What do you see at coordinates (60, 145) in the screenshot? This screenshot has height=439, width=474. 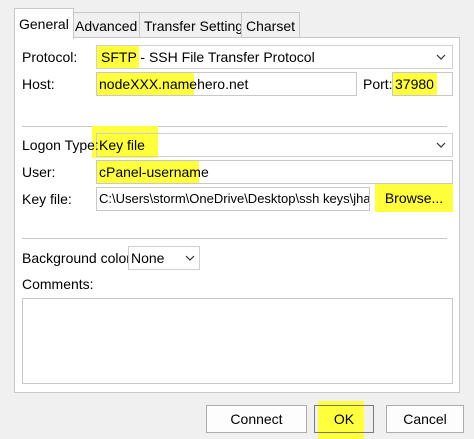 I see `logon-type-label: Logon Type:` at bounding box center [60, 145].